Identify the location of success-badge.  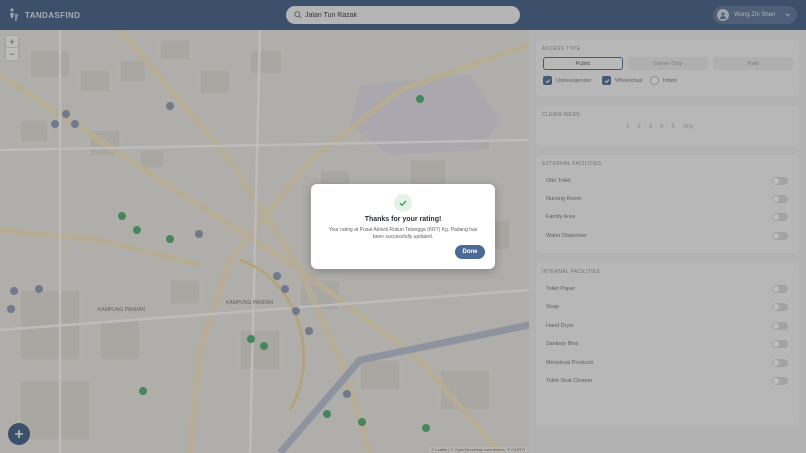
(403, 203).